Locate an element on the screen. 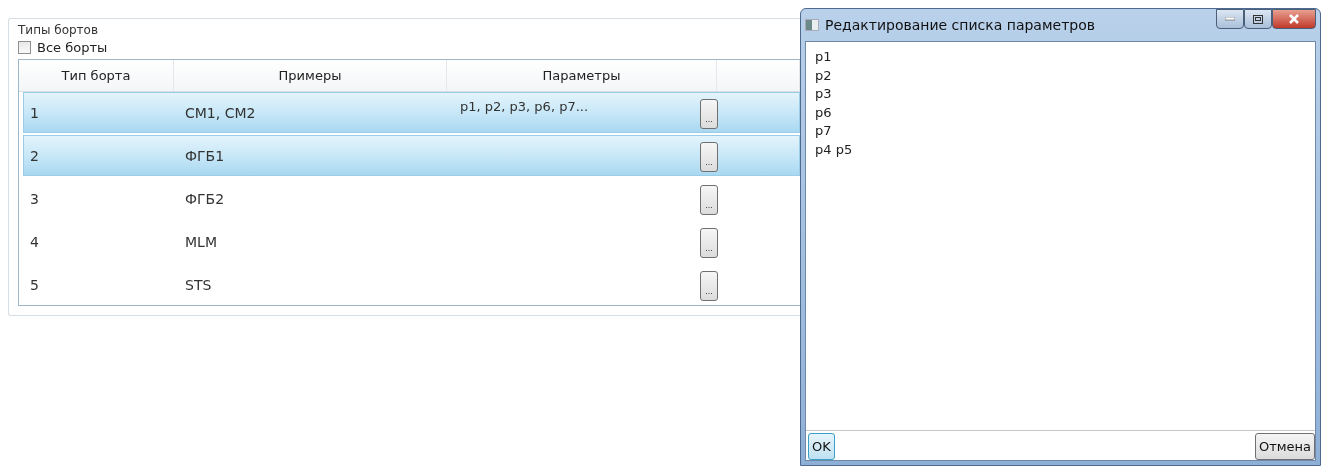 This screenshot has height=466, width=1321. text-line: p6 is located at coordinates (824, 112).